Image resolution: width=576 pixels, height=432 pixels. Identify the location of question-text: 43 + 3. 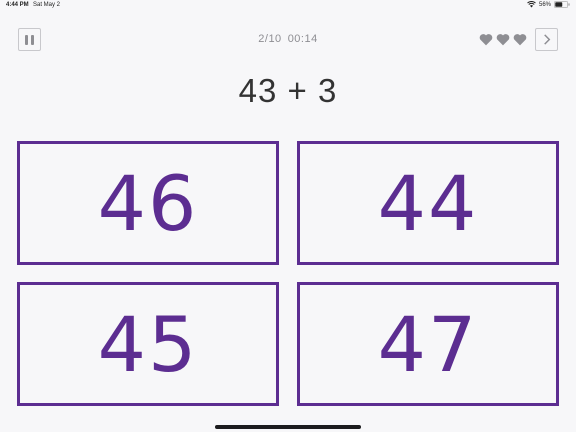
(288, 90).